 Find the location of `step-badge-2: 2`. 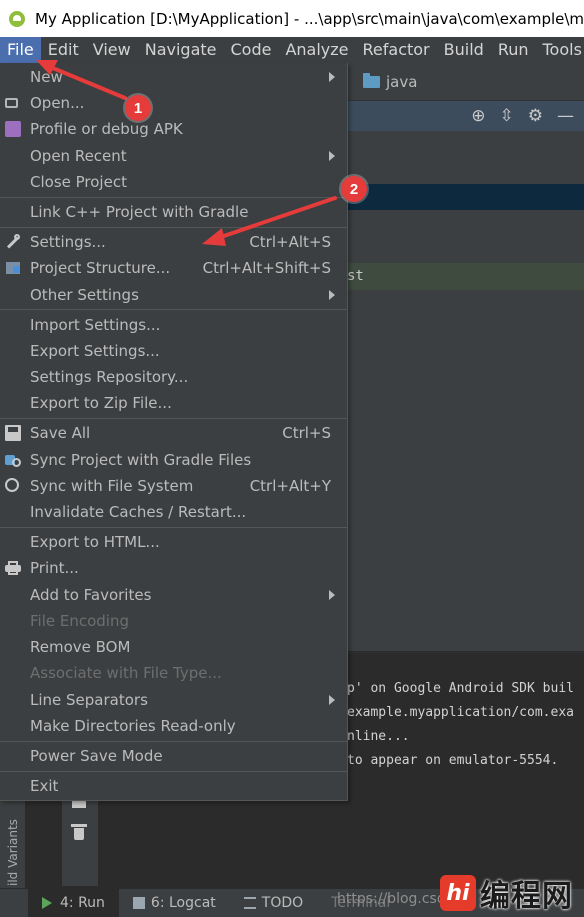

step-badge-2: 2 is located at coordinates (354, 189).